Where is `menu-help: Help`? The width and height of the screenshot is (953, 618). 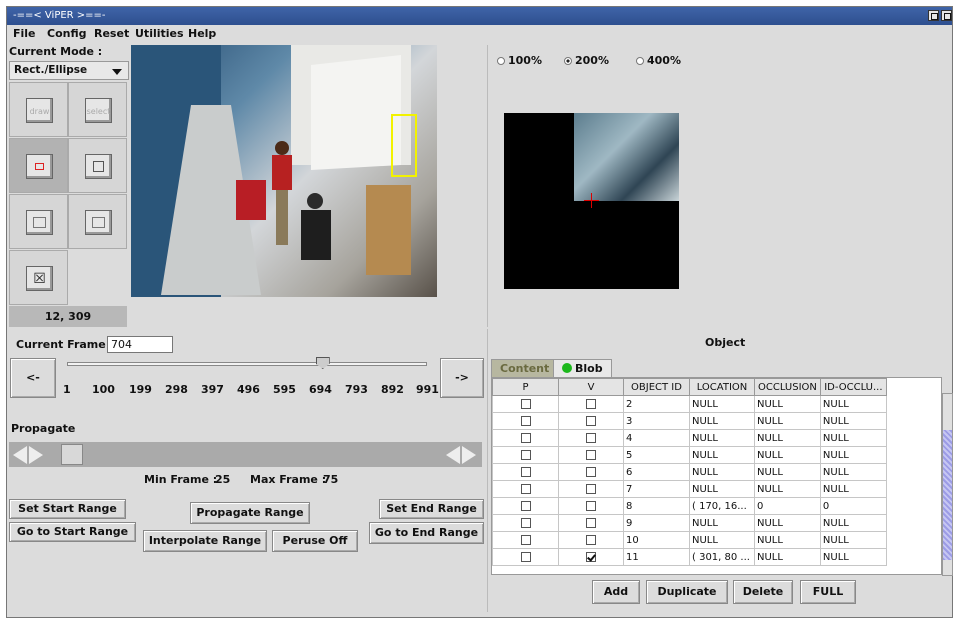
menu-help: Help is located at coordinates (202, 33).